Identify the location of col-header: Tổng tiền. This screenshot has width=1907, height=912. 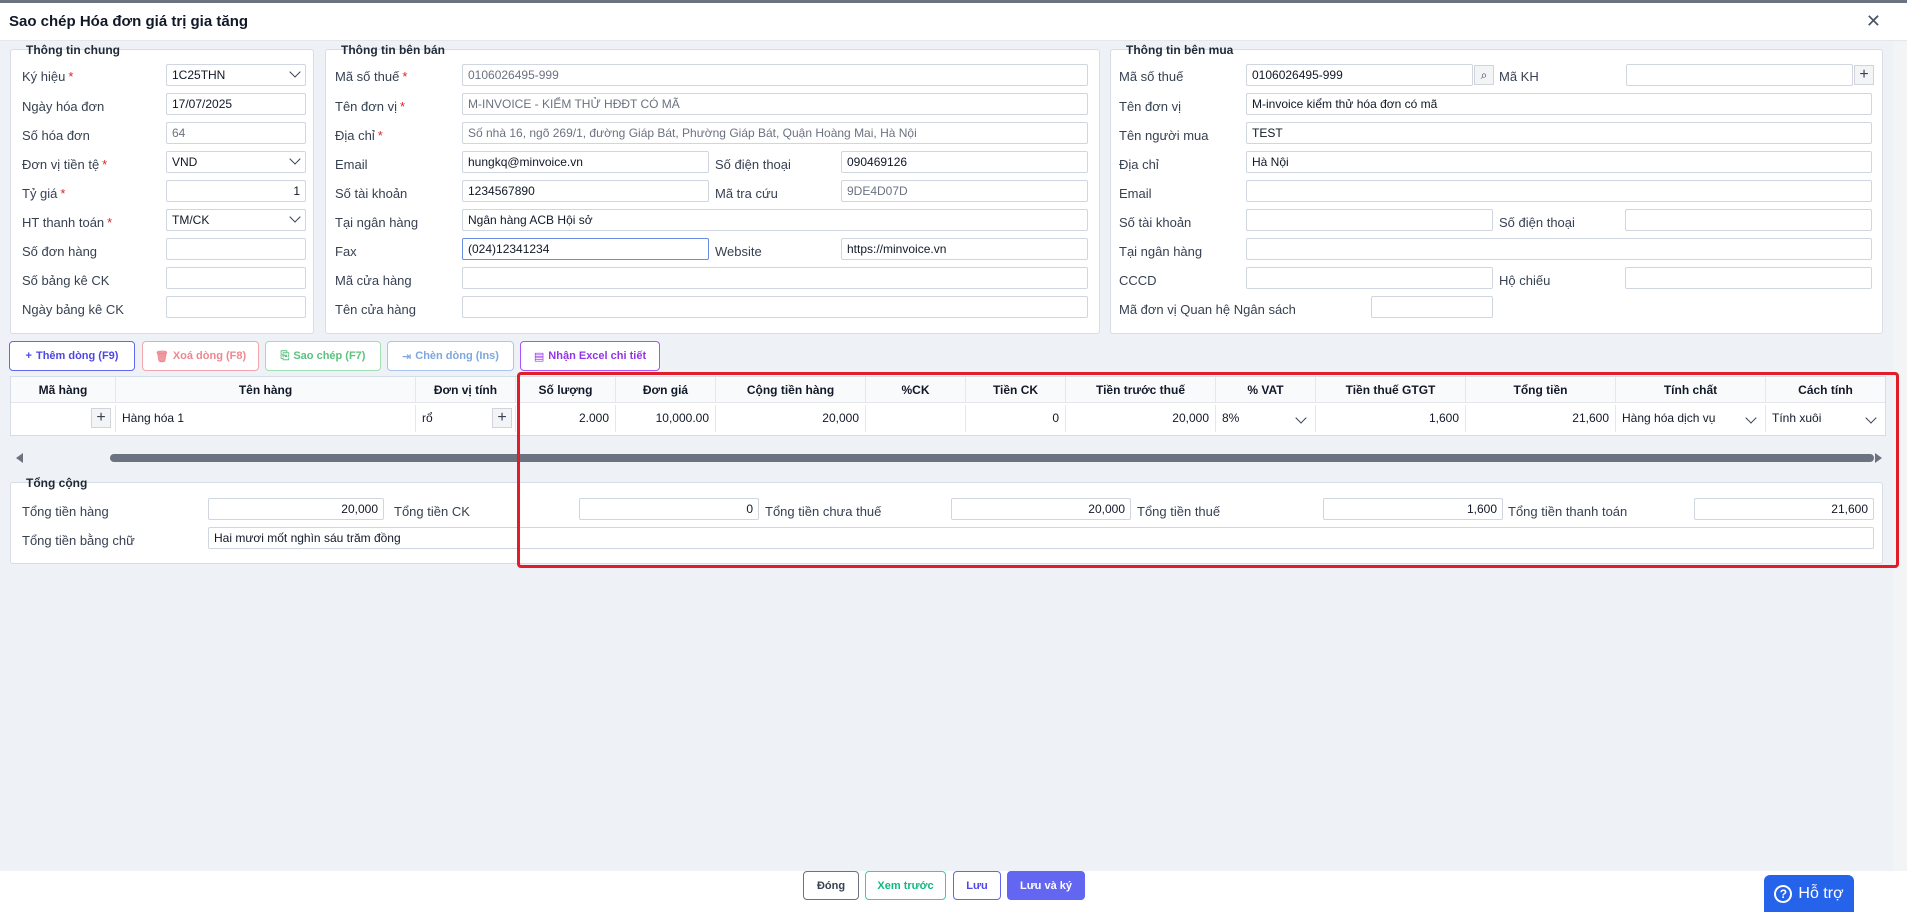
(1541, 390).